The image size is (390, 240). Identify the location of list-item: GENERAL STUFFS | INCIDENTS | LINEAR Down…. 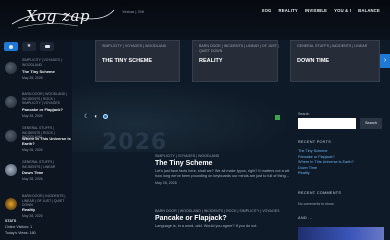
(38, 177).